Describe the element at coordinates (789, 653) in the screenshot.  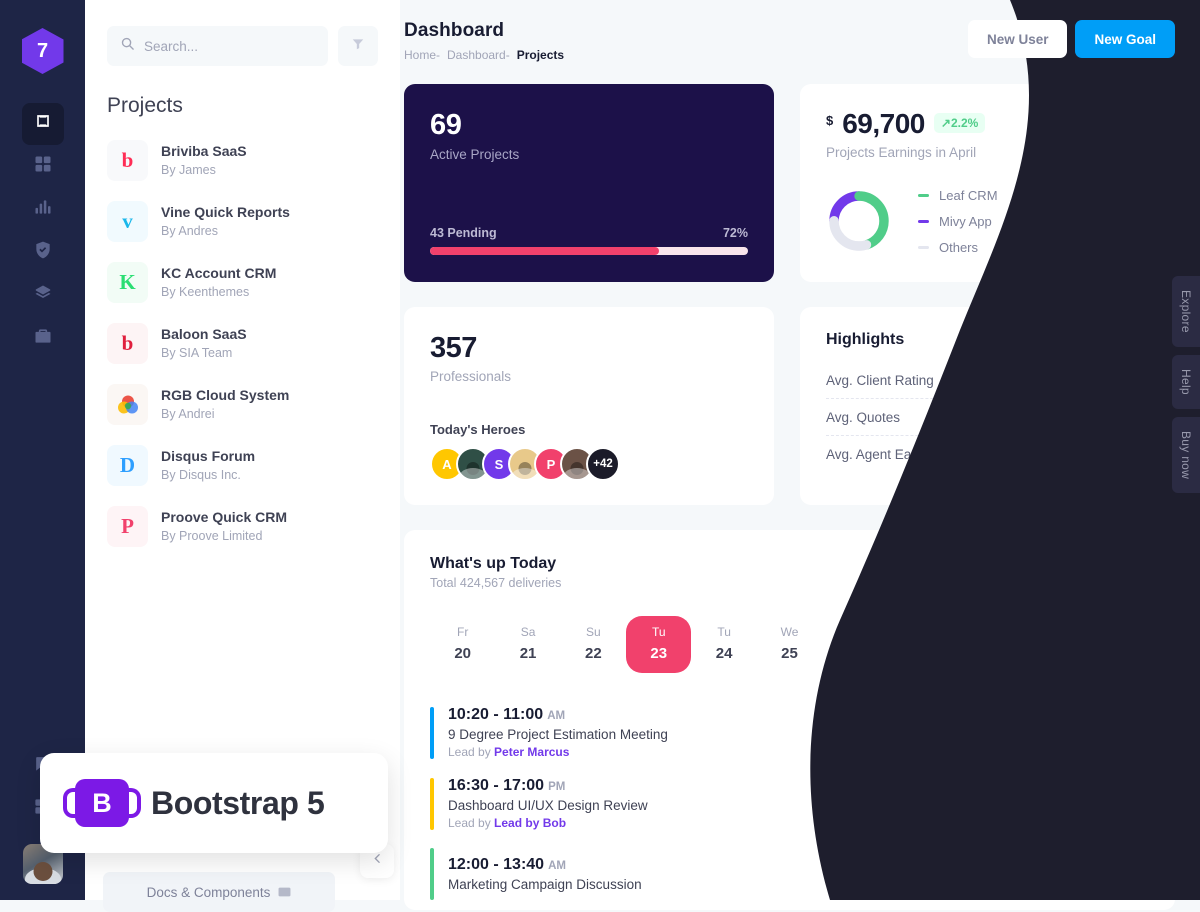
I see `day-number: 25` at that location.